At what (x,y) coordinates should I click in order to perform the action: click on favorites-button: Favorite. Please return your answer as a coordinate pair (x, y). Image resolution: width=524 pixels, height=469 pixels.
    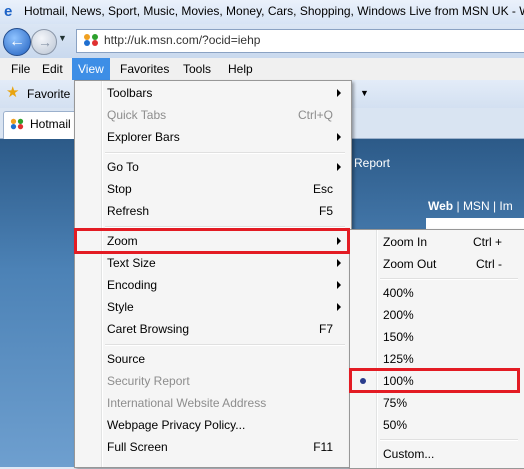
    Looking at the image, I should click on (48, 94).